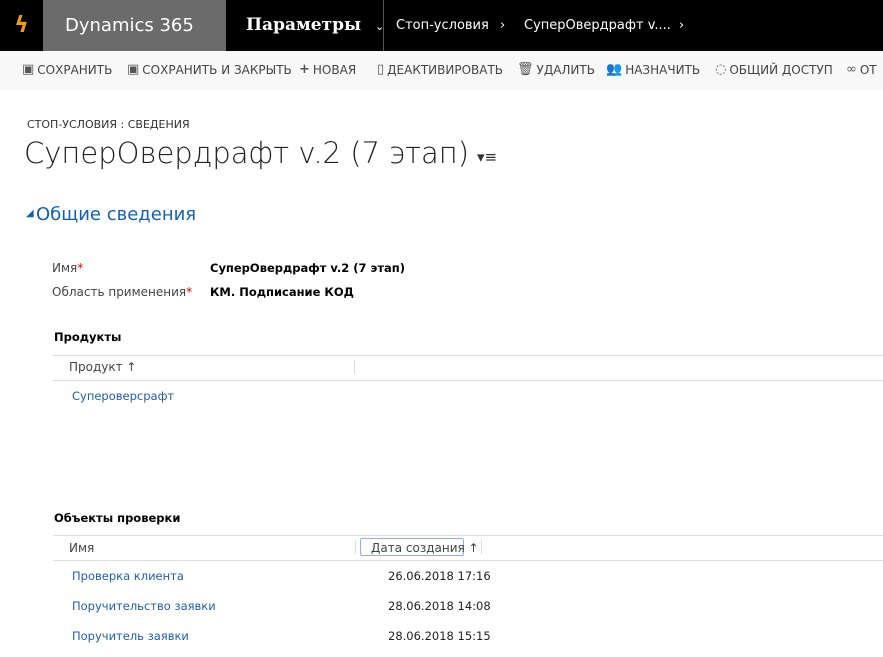 The height and width of the screenshot is (657, 883). Describe the element at coordinates (614, 69) in the screenshot. I see `assign-icon: 👥` at that location.